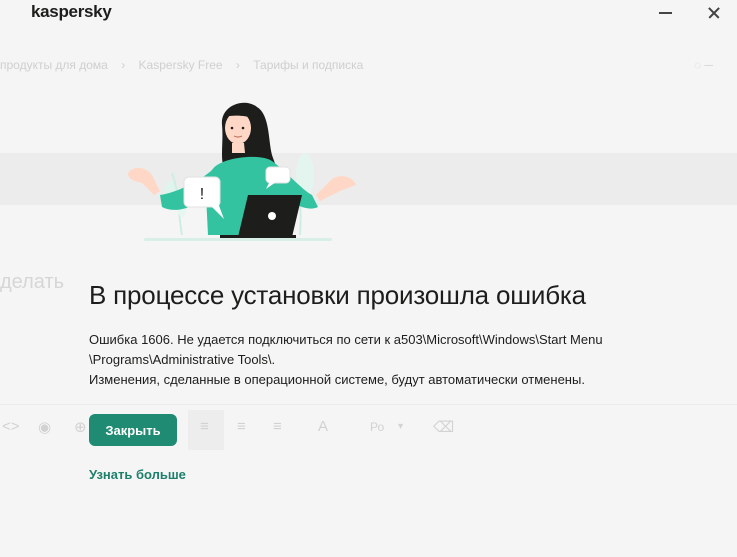 The width and height of the screenshot is (737, 557). What do you see at coordinates (45, 427) in the screenshot?
I see `background-eye-icon: ◉` at bounding box center [45, 427].